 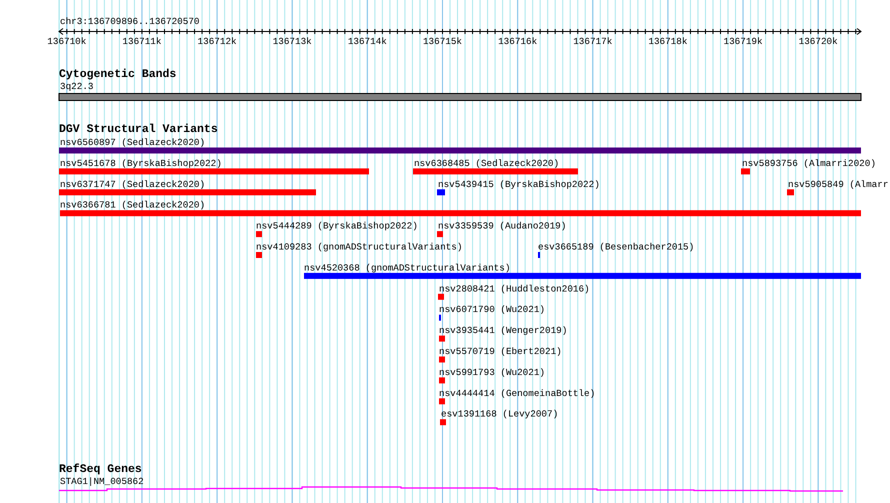 What do you see at coordinates (487, 163) in the screenshot?
I see `variant-label: nsv6368485 (Sedlazeck2020)` at bounding box center [487, 163].